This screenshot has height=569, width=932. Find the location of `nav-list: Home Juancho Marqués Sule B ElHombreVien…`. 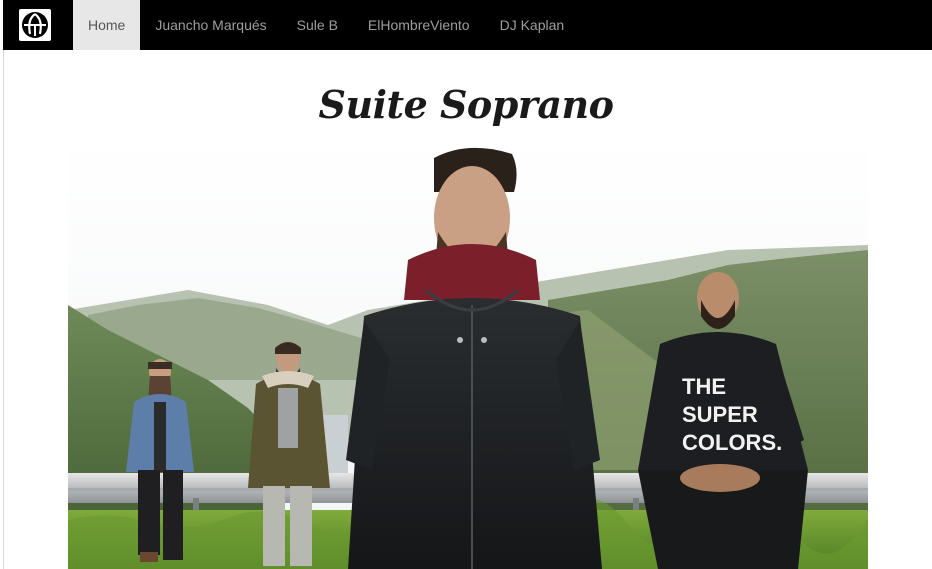

nav-list: Home Juancho Marqués Sule B ElHombreVien… is located at coordinates (326, 25).